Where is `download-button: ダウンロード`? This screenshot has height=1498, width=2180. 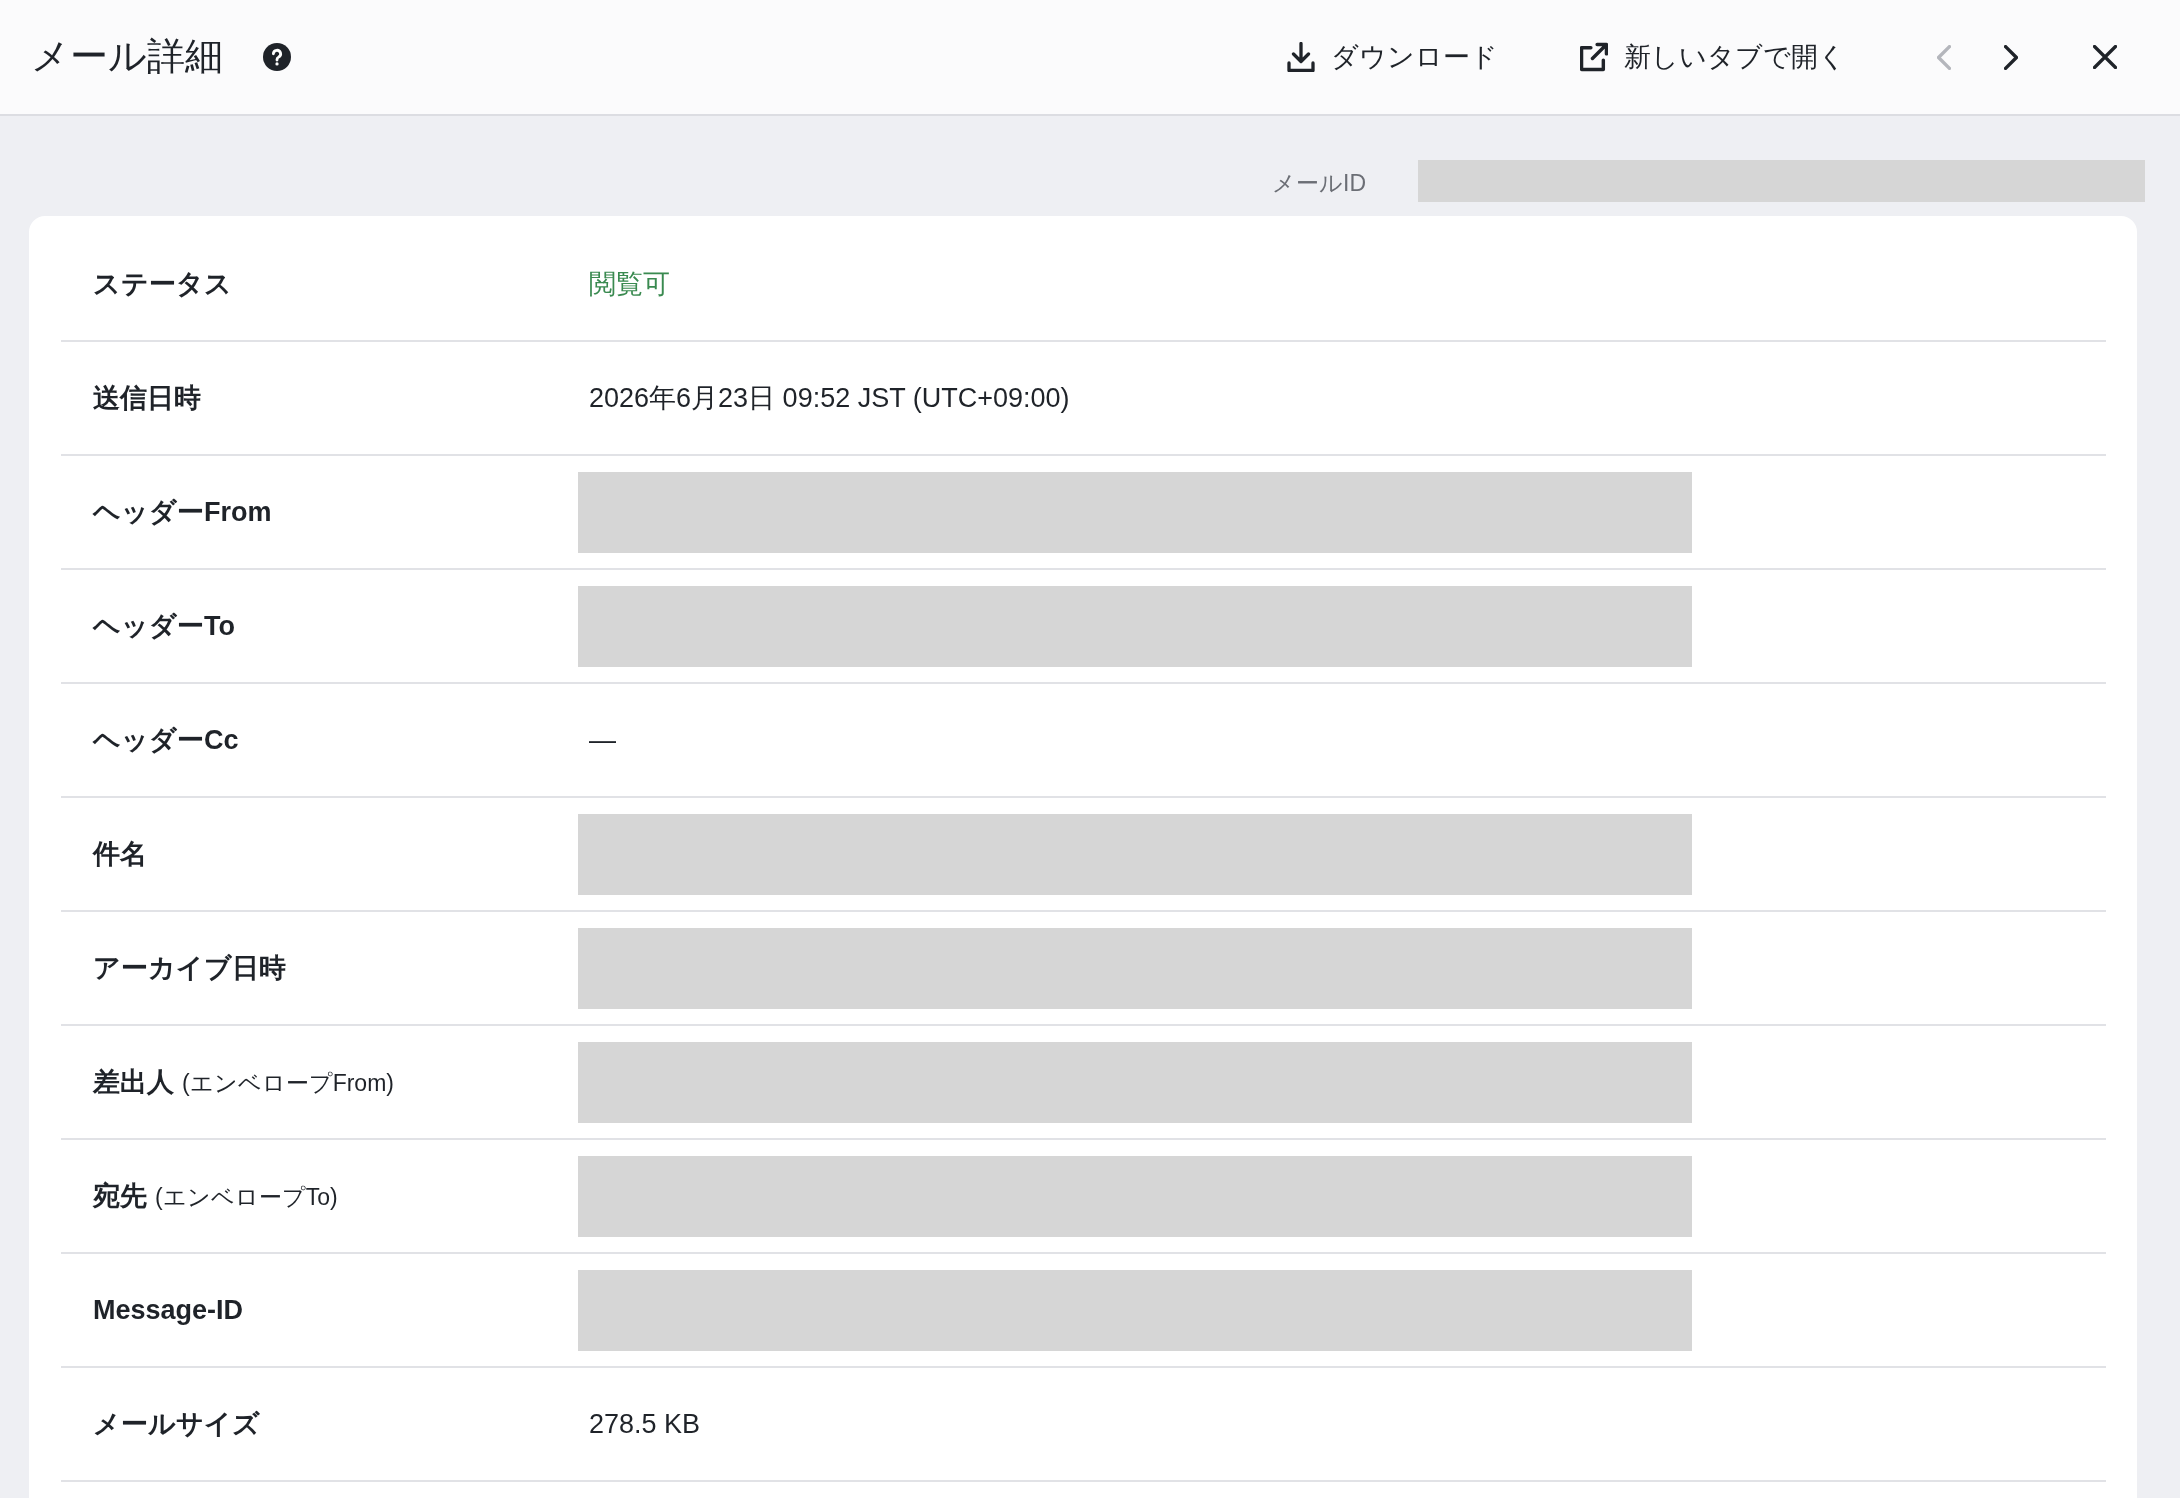 download-button: ダウンロード is located at coordinates (1392, 57).